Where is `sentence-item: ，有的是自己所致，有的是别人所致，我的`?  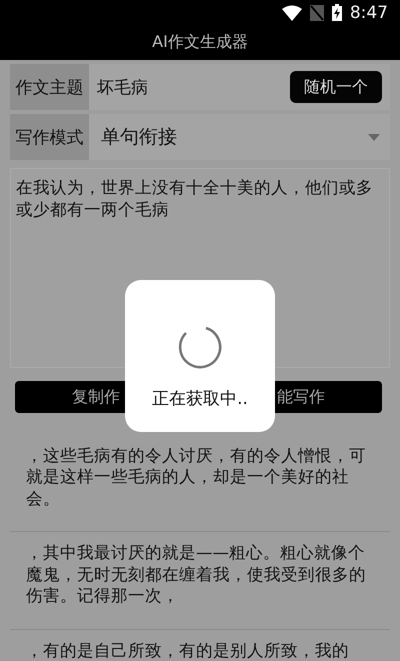 sentence-item: ，有的是自己所致，有的是别人所致，我的 is located at coordinates (200, 645).